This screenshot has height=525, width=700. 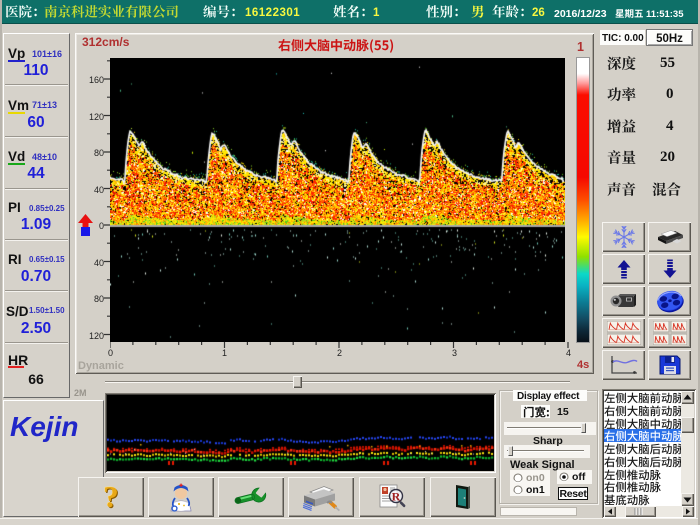 I want to click on svg-text: R, so click(x=396, y=497).